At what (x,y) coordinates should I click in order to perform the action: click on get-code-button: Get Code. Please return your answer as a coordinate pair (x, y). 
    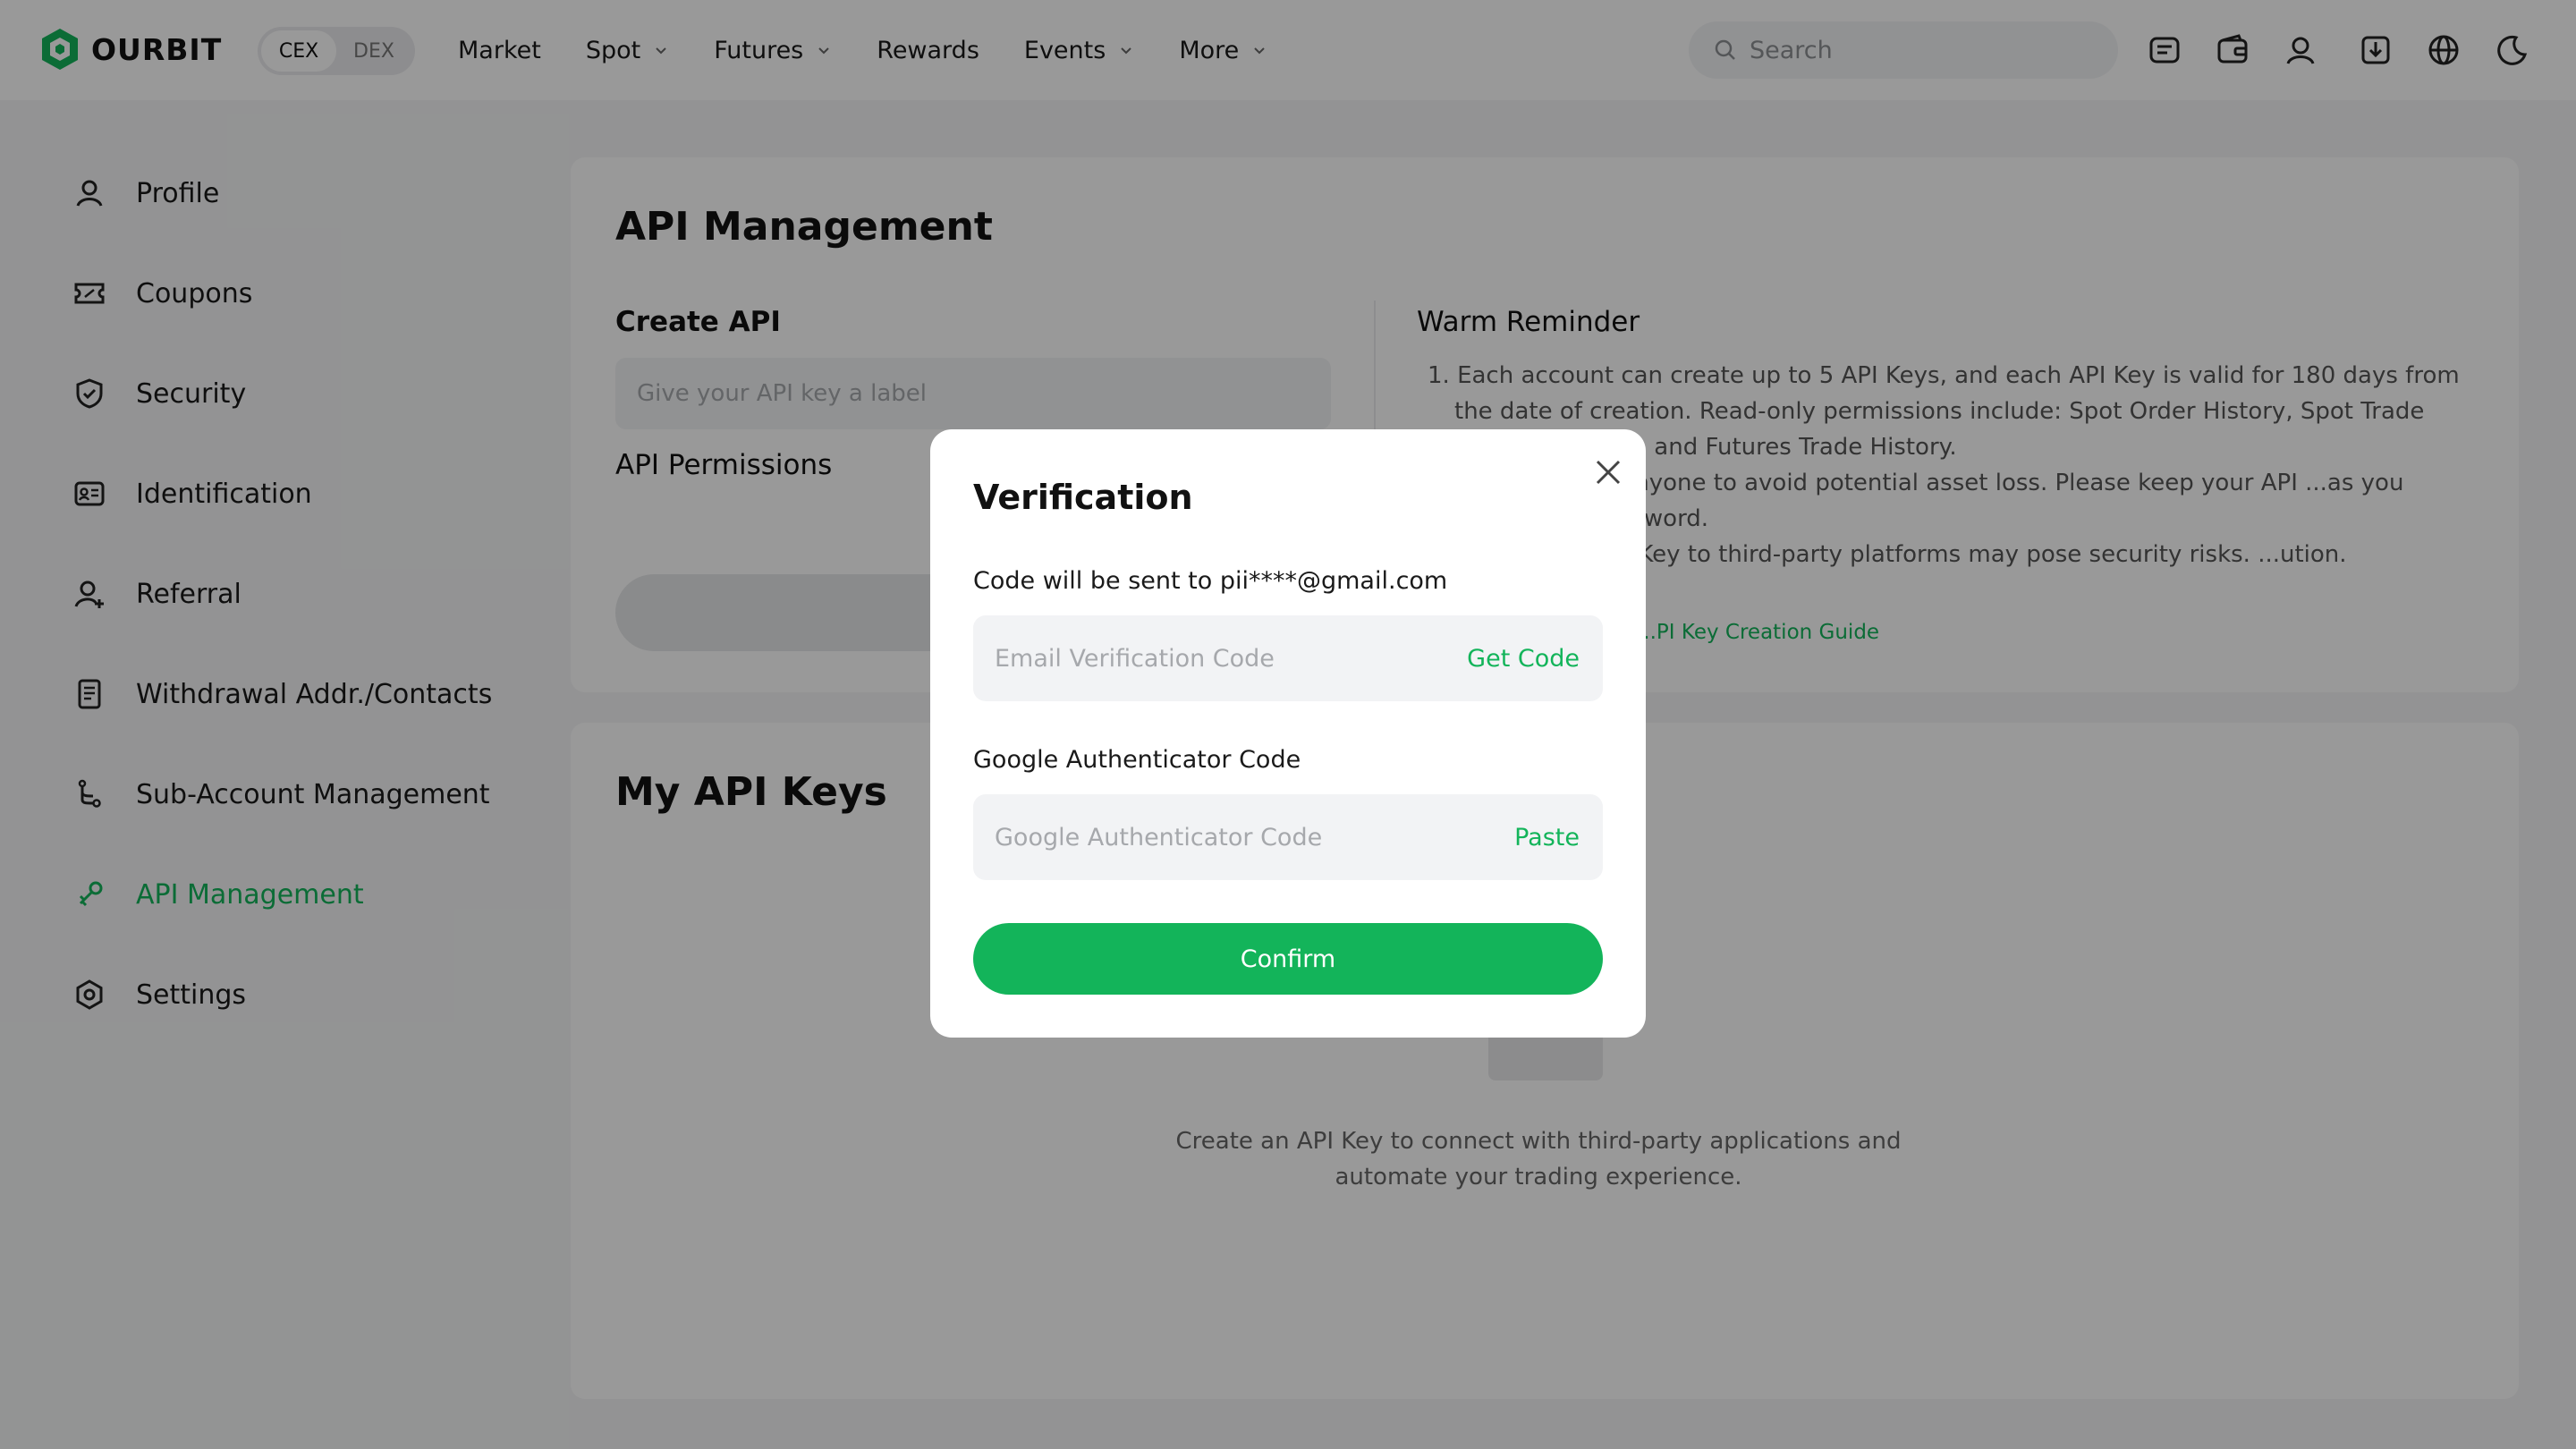
    Looking at the image, I should click on (1523, 659).